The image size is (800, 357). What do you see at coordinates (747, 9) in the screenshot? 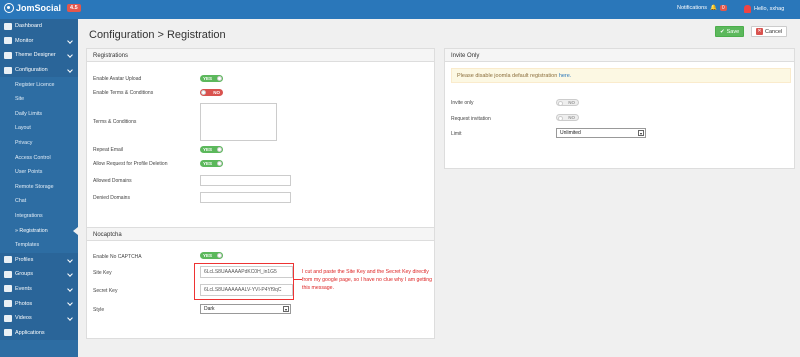
I see `avatar-icon` at bounding box center [747, 9].